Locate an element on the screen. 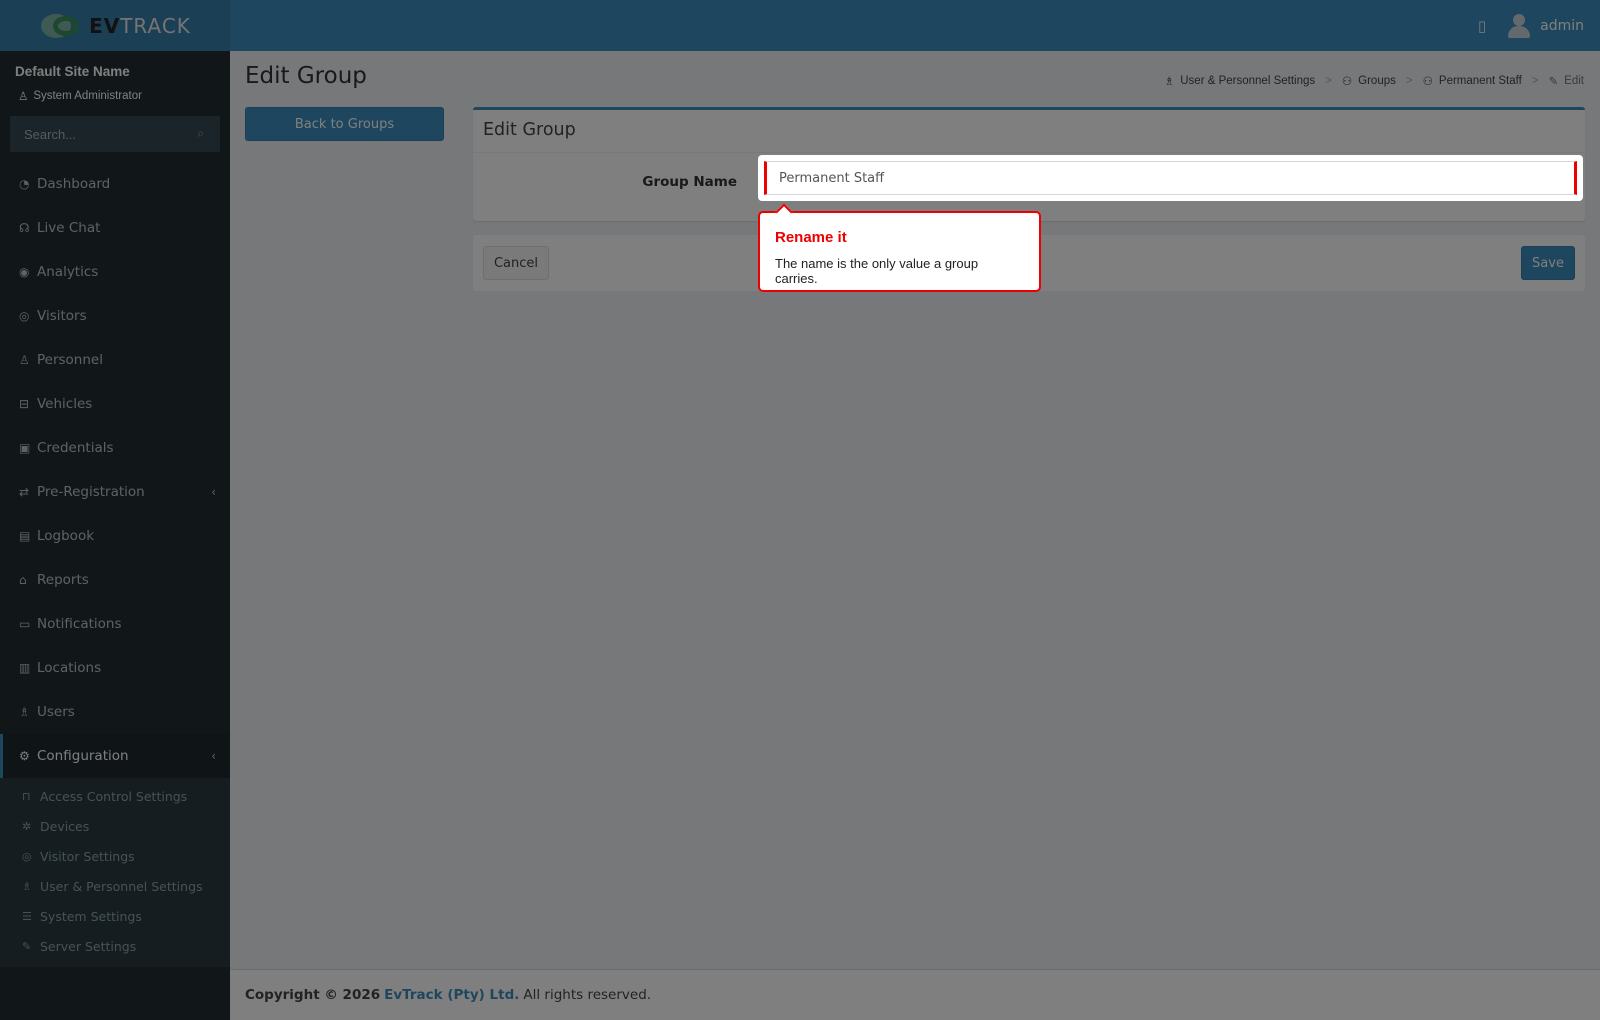 The width and height of the screenshot is (1600, 1020). sidebar-item-users: ♗ Users is located at coordinates (115, 712).